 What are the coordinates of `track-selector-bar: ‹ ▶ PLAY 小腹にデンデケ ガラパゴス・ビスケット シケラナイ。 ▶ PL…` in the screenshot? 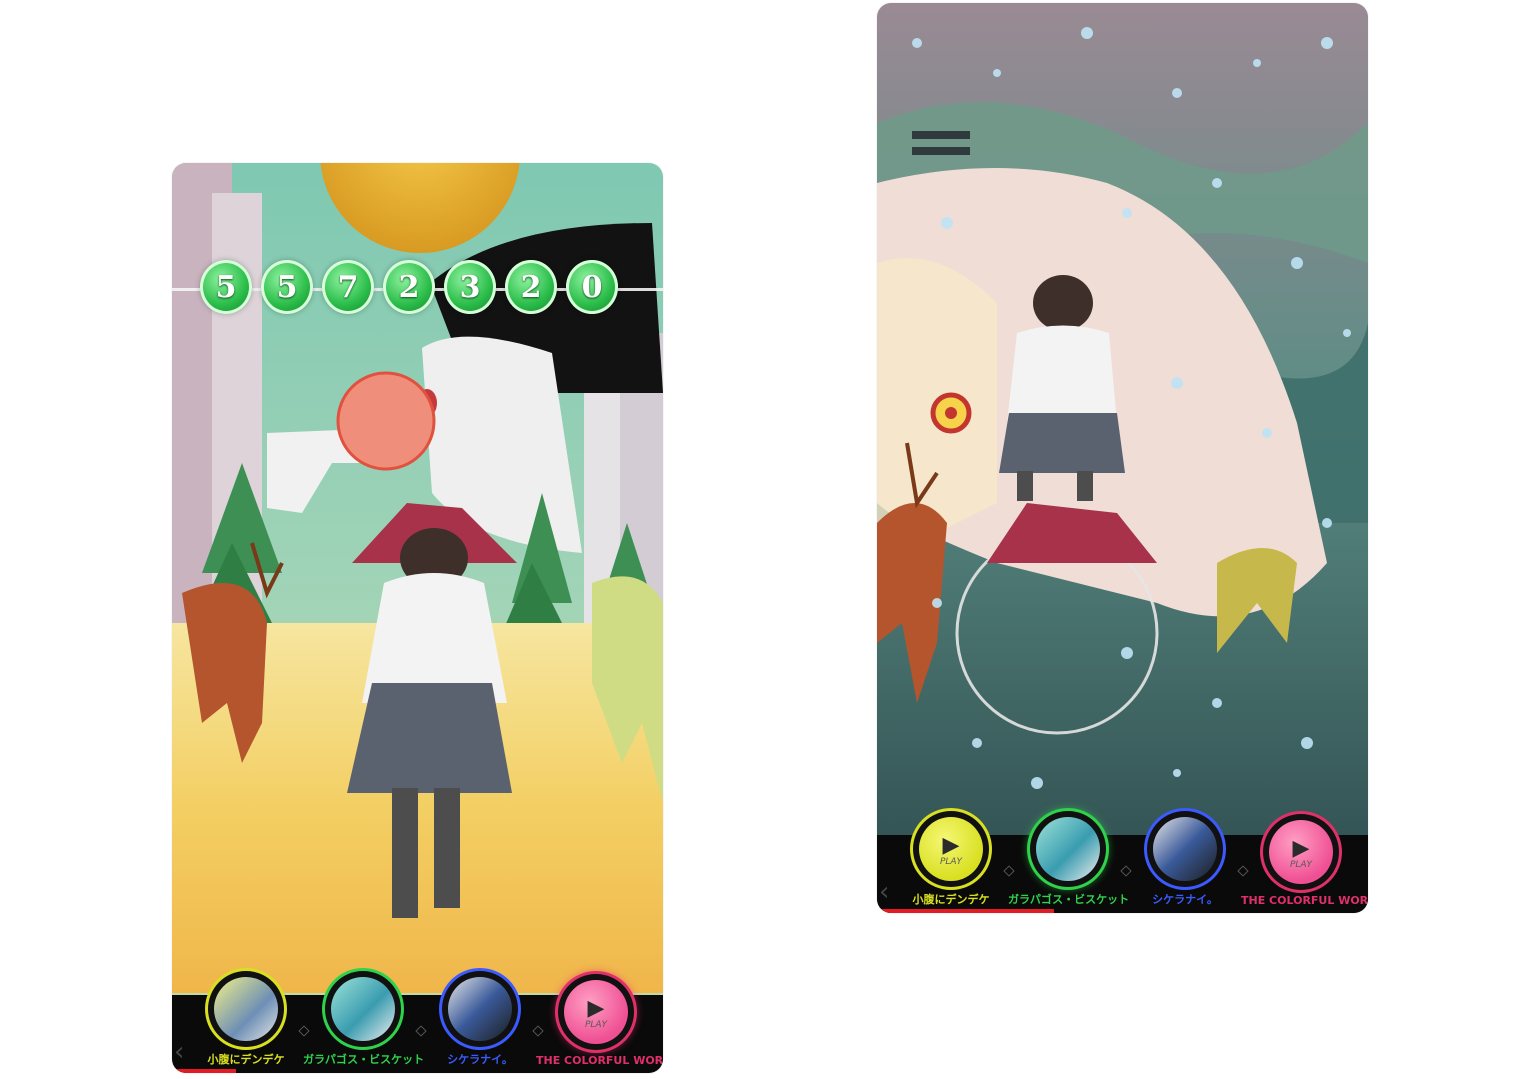 It's located at (1122, 862).